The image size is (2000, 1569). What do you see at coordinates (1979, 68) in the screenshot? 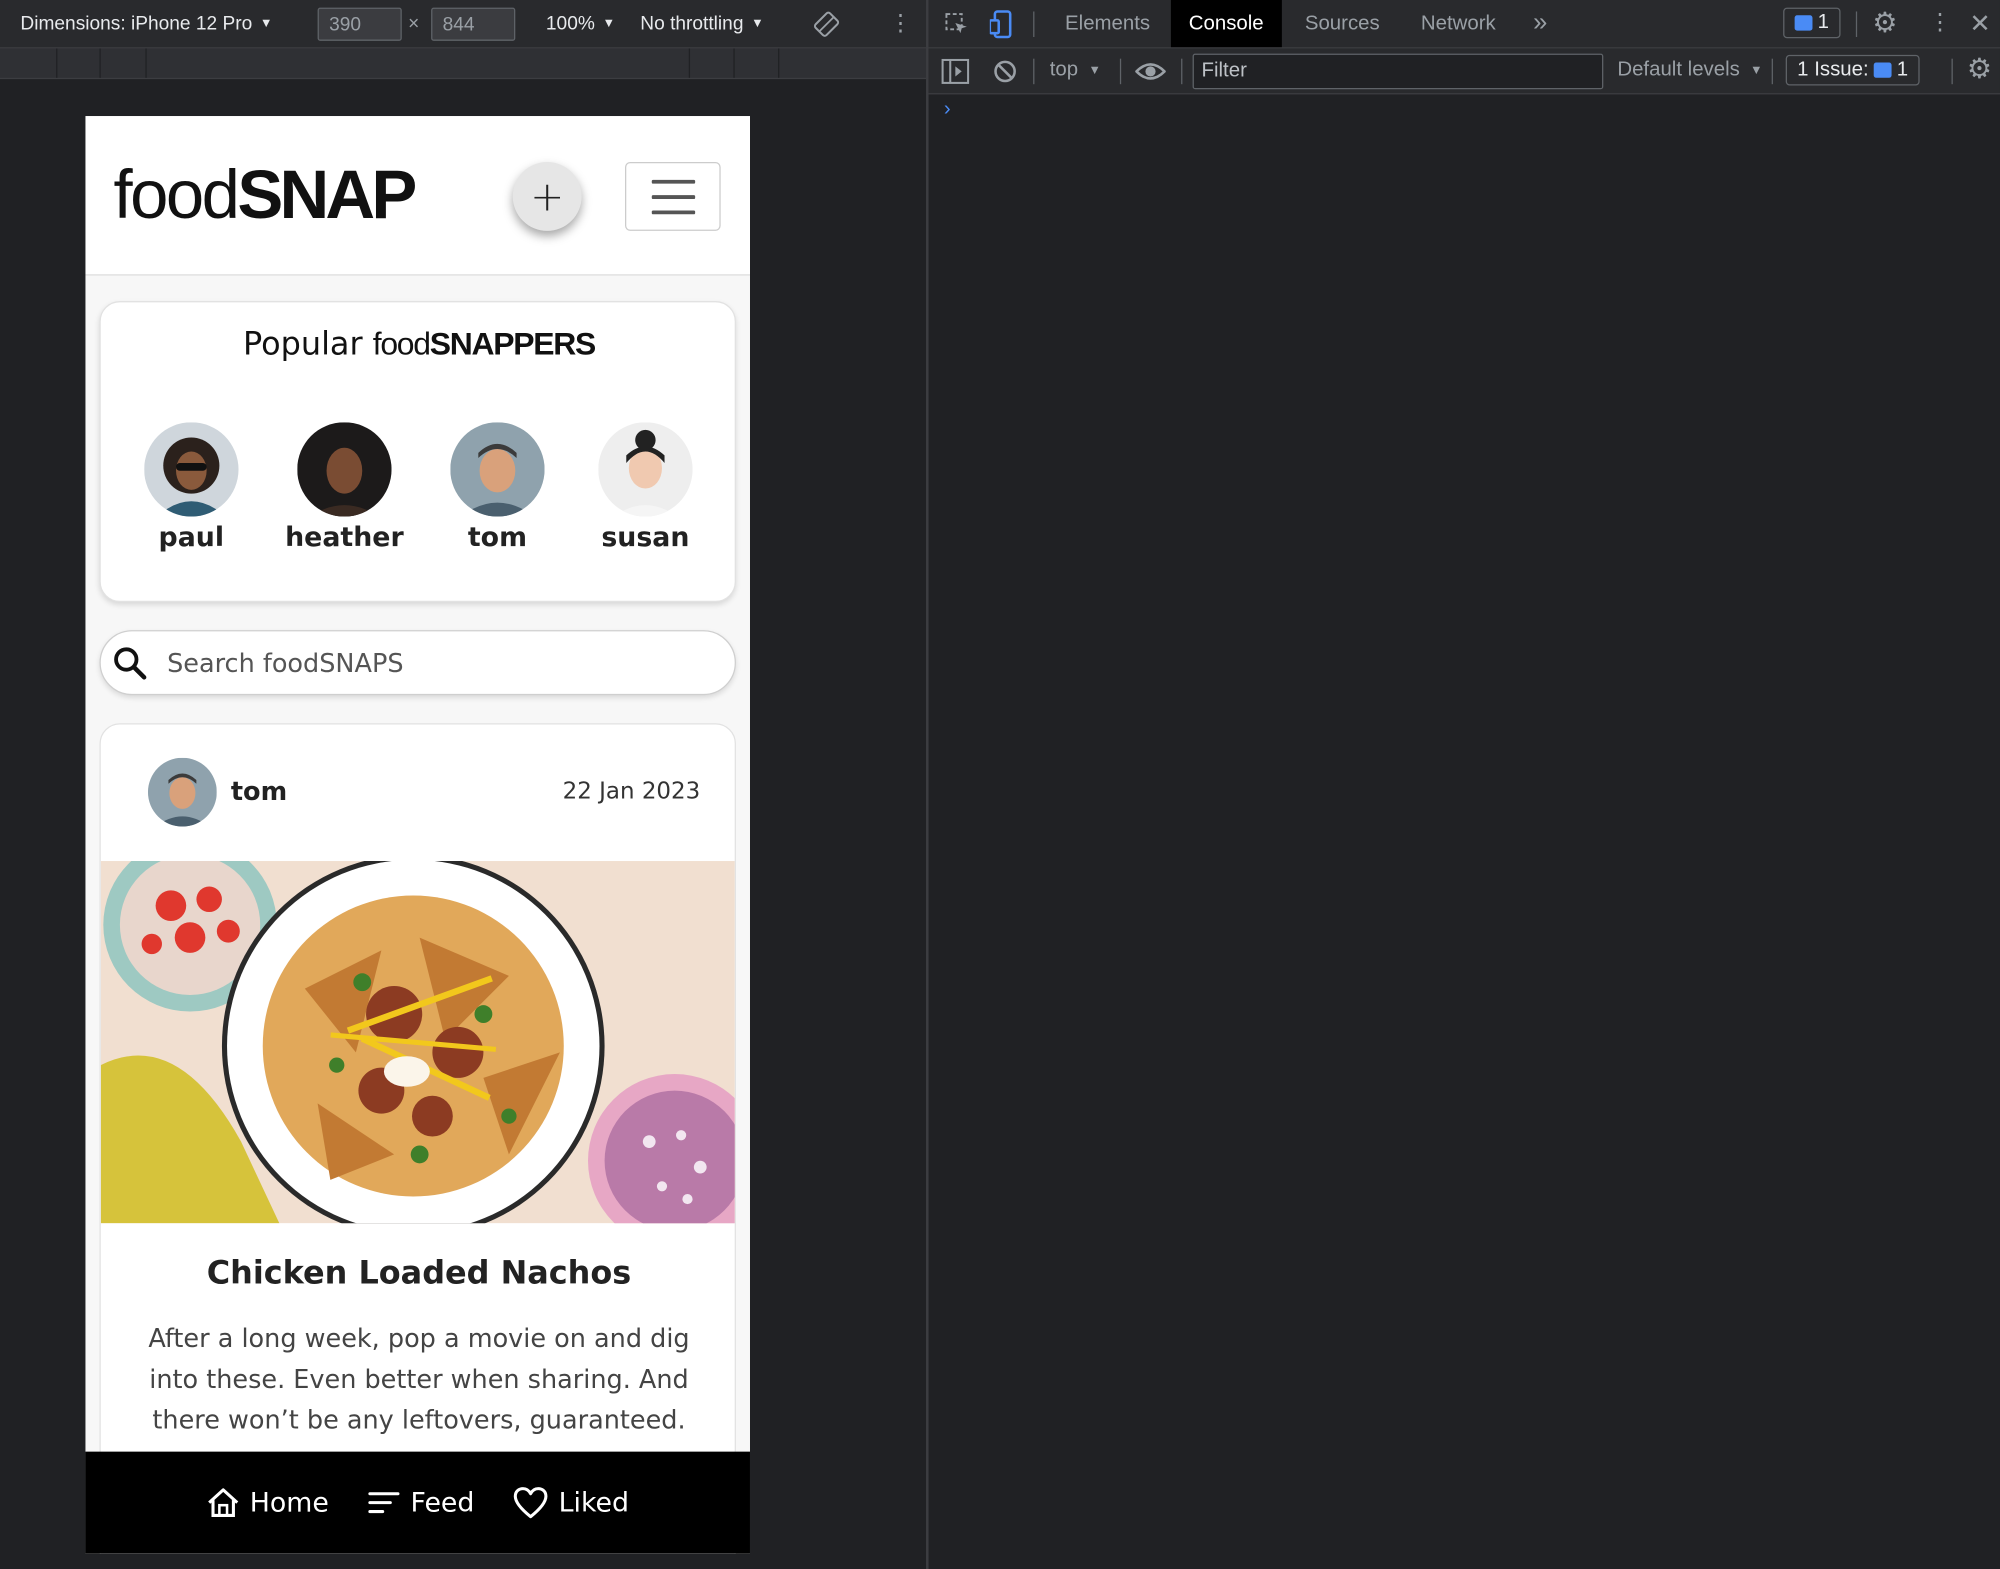
I see `console-settings-gear-icon: ⚙` at bounding box center [1979, 68].